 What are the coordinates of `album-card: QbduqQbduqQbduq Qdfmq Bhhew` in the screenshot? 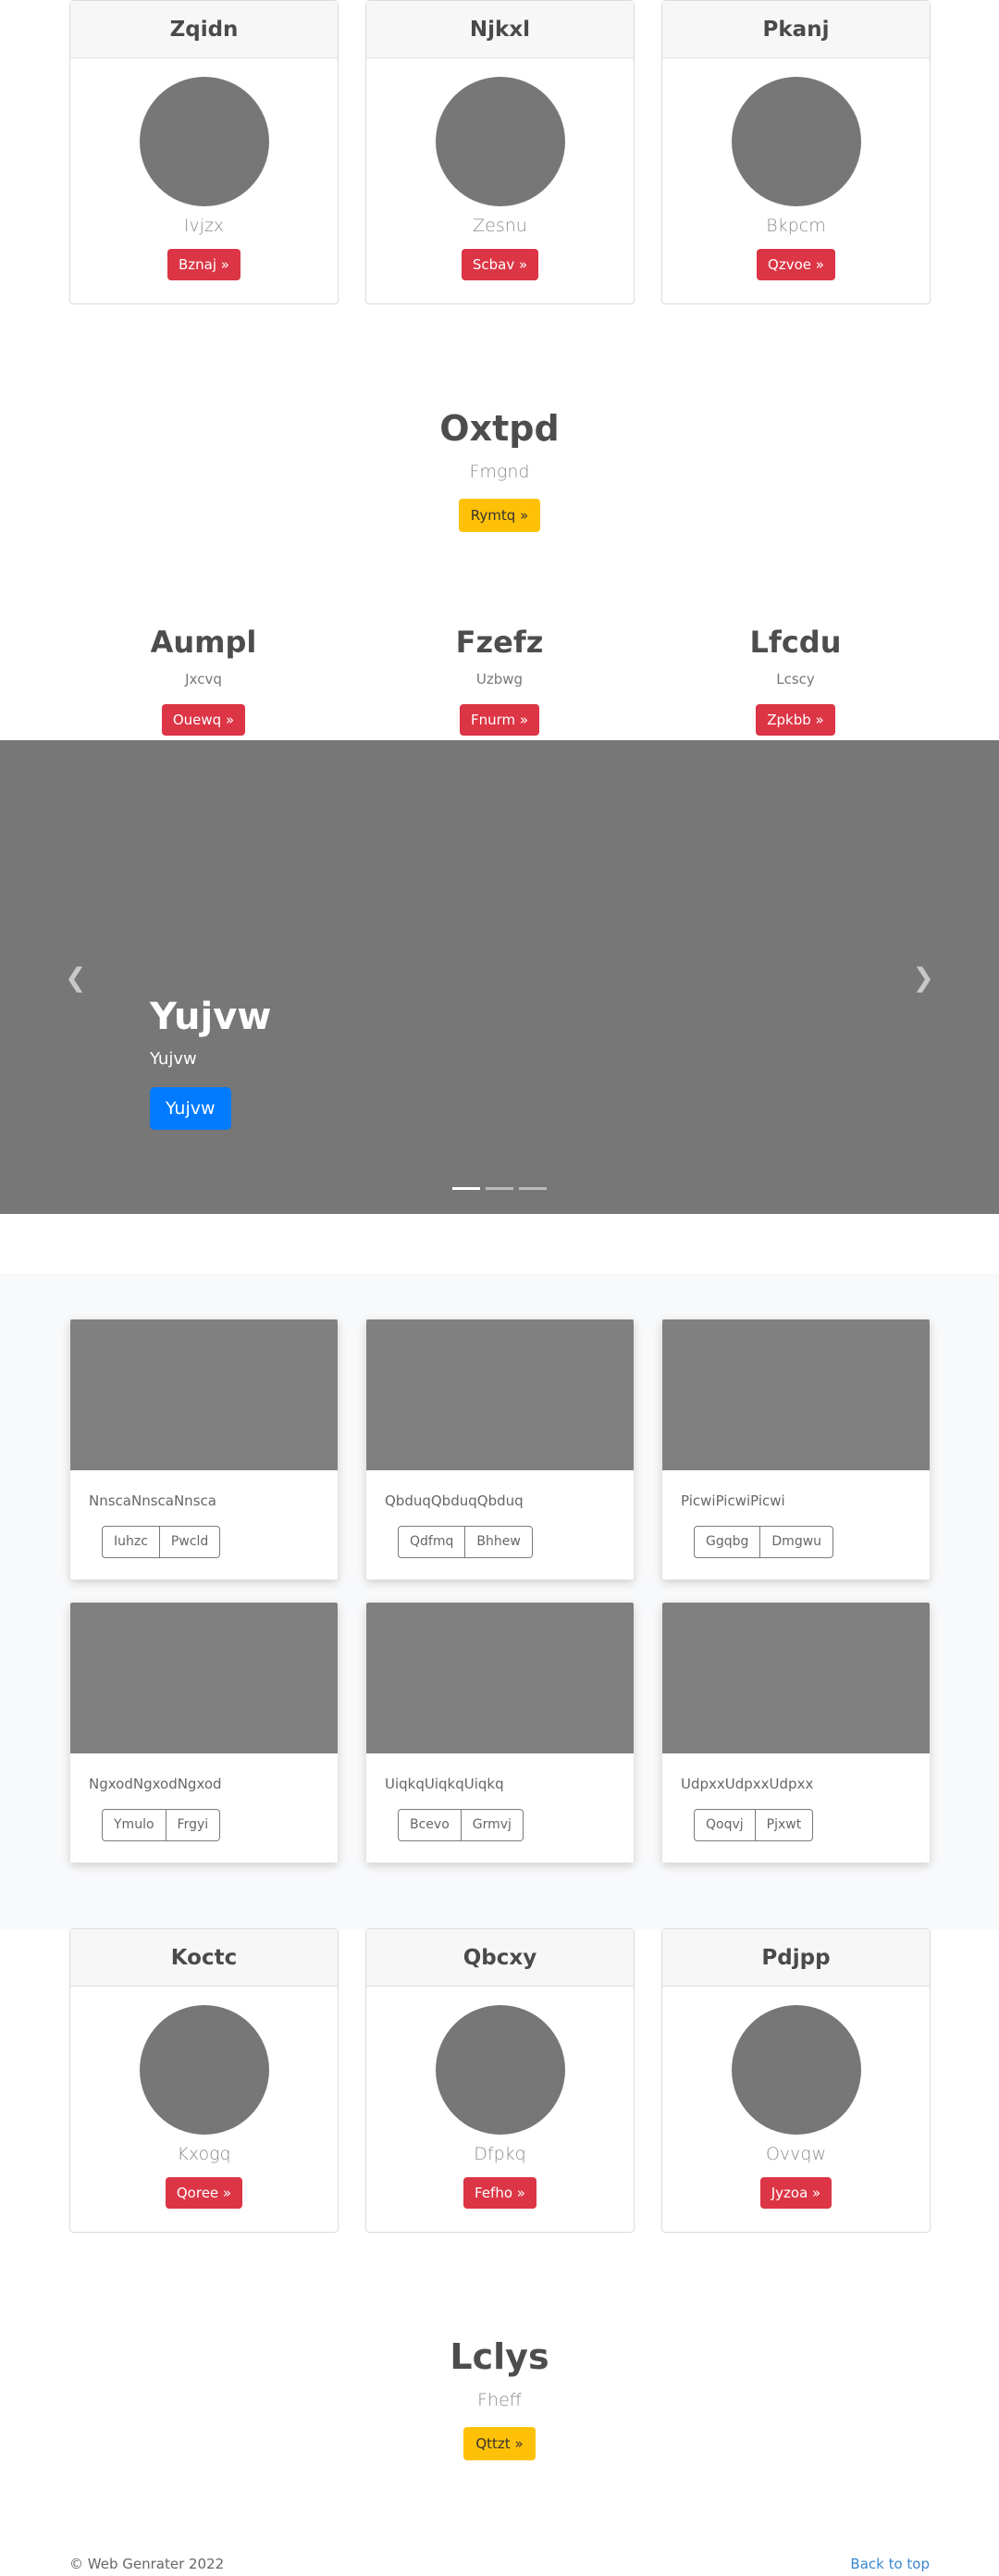 It's located at (500, 1449).